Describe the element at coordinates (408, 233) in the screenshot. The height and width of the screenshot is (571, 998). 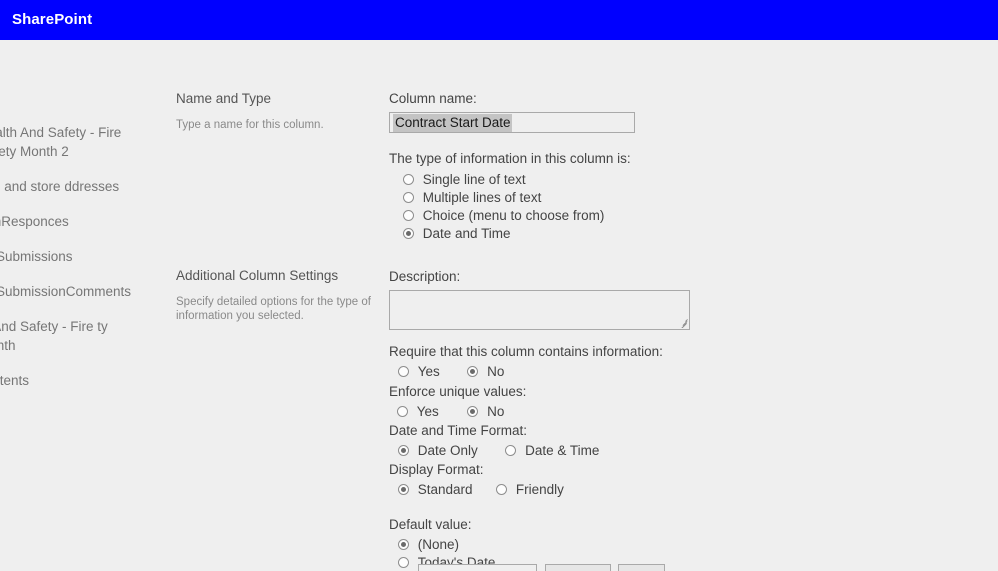
I see `radio-date-and-time-icon` at that location.